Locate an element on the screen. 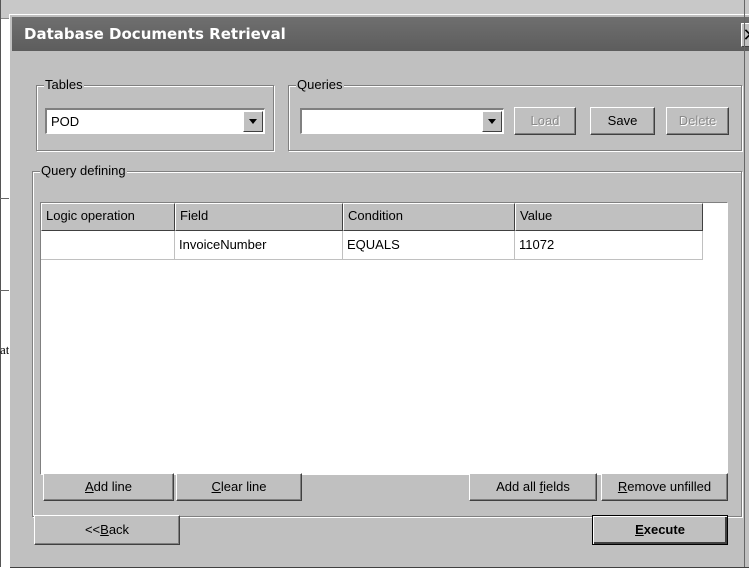  remove-unfilled-button: Remove unfilled is located at coordinates (664, 487).